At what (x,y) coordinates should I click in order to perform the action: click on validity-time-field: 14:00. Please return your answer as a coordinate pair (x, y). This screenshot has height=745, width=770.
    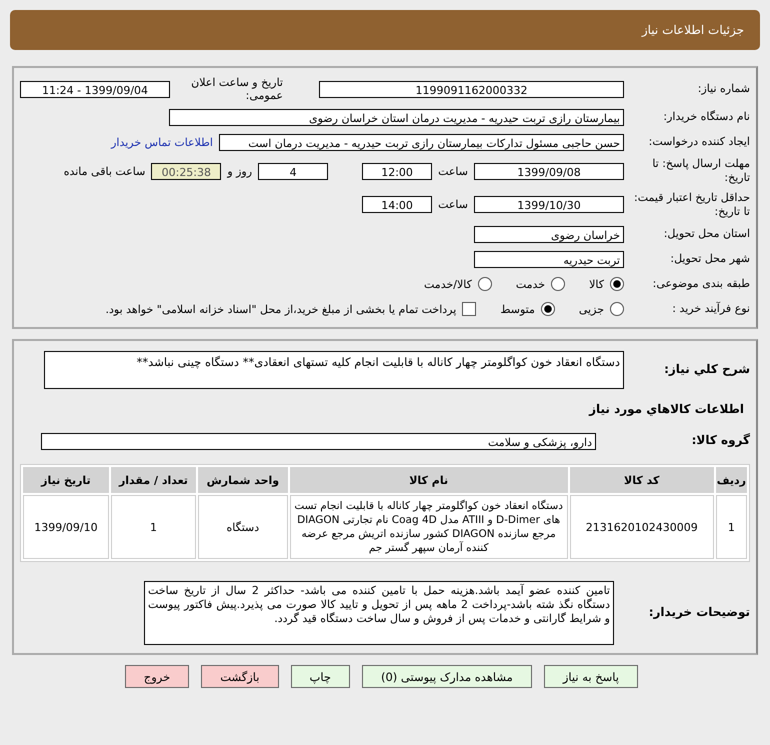
    Looking at the image, I should click on (397, 205).